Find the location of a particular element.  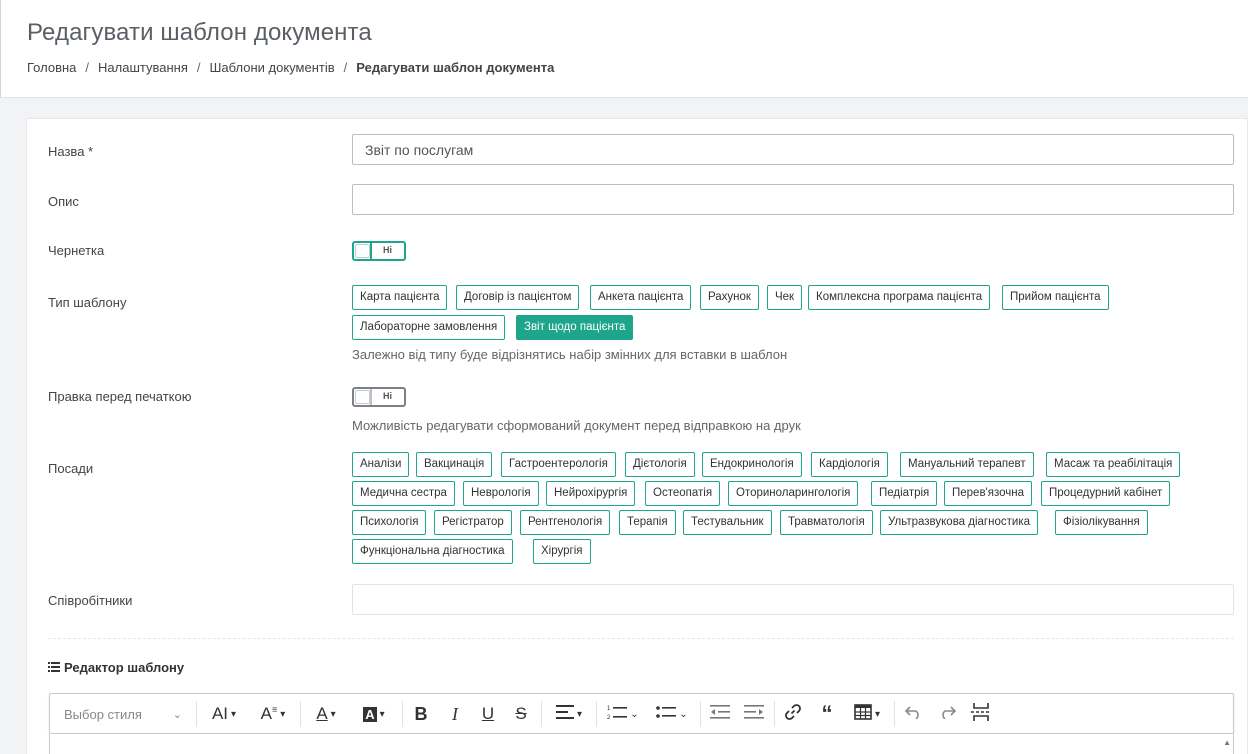

template-type-option: Рахунок is located at coordinates (729, 297).